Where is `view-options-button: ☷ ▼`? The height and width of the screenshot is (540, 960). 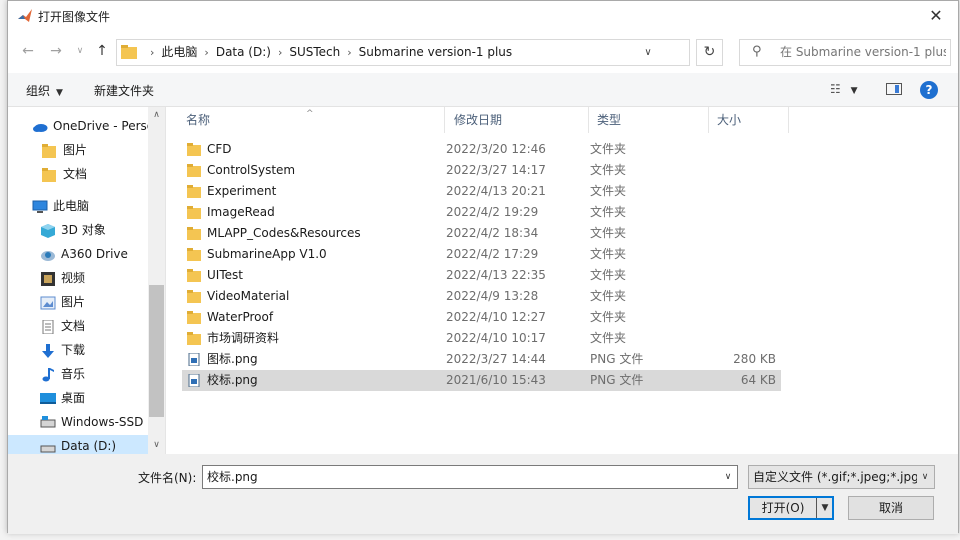
view-options-button: ☷ ▼ is located at coordinates (844, 89).